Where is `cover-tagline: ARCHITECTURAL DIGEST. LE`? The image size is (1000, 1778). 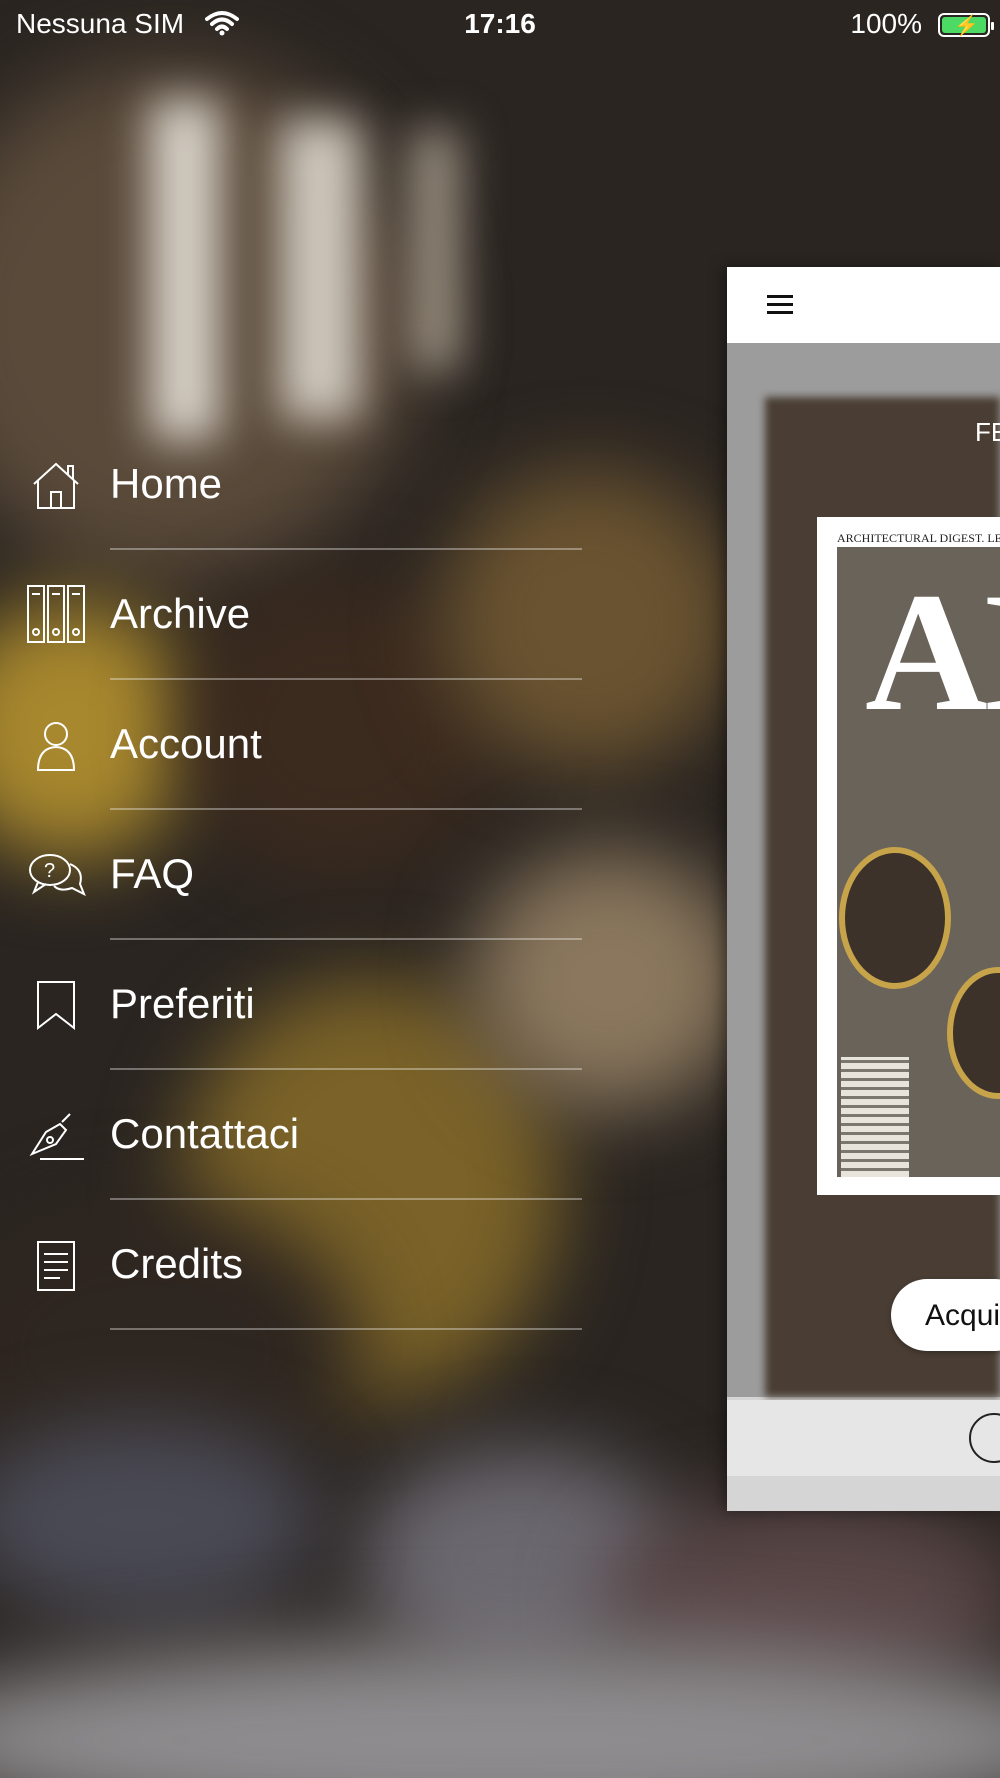
cover-tagline: ARCHITECTURAL DIGEST. LE is located at coordinates (918, 538).